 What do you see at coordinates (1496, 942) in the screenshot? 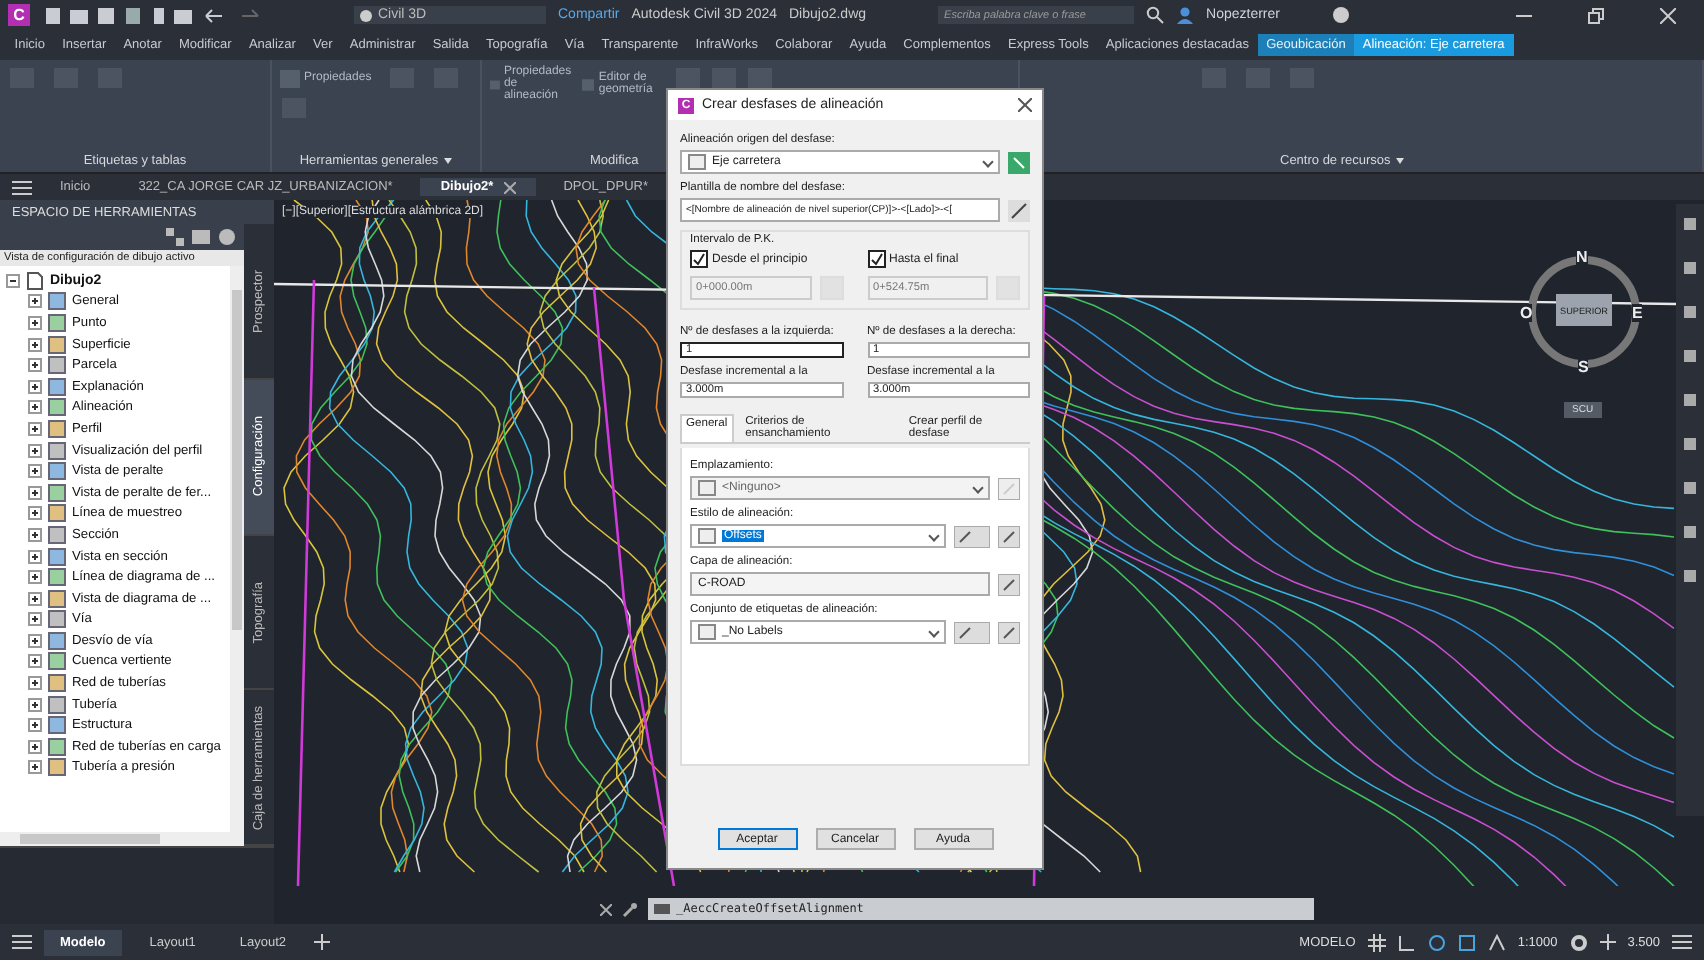
I see `annotation-icon` at bounding box center [1496, 942].